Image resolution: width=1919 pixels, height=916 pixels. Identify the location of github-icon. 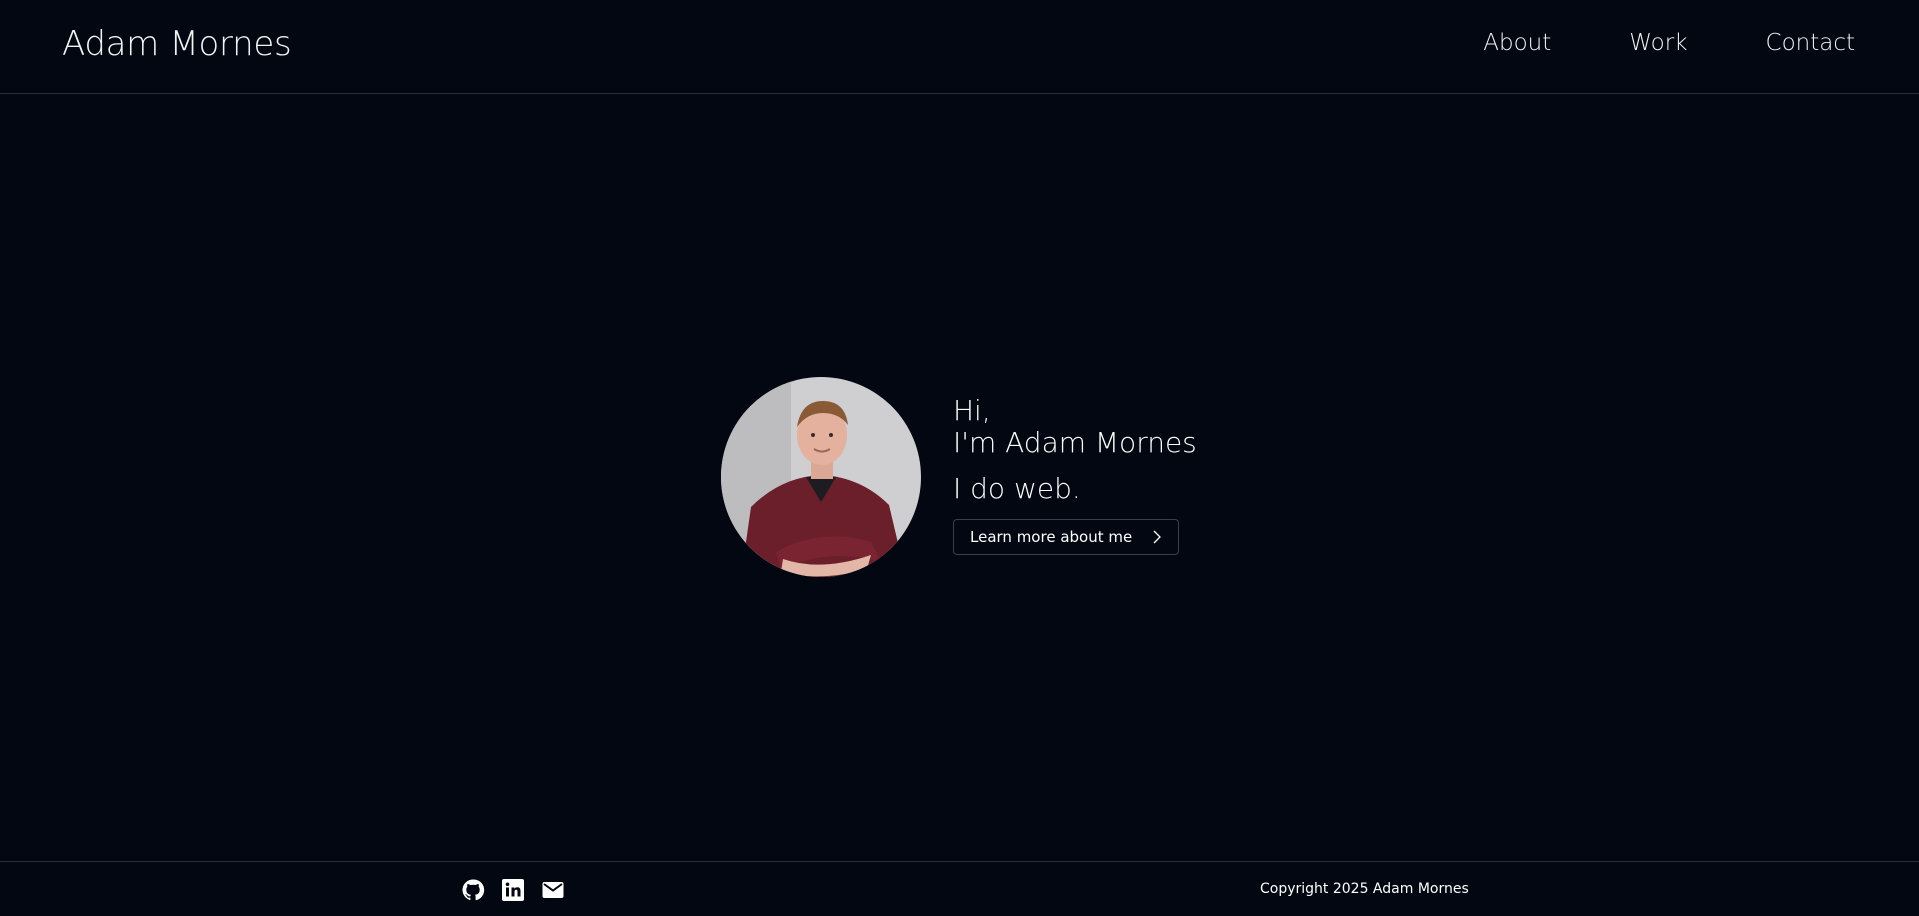
(473, 890).